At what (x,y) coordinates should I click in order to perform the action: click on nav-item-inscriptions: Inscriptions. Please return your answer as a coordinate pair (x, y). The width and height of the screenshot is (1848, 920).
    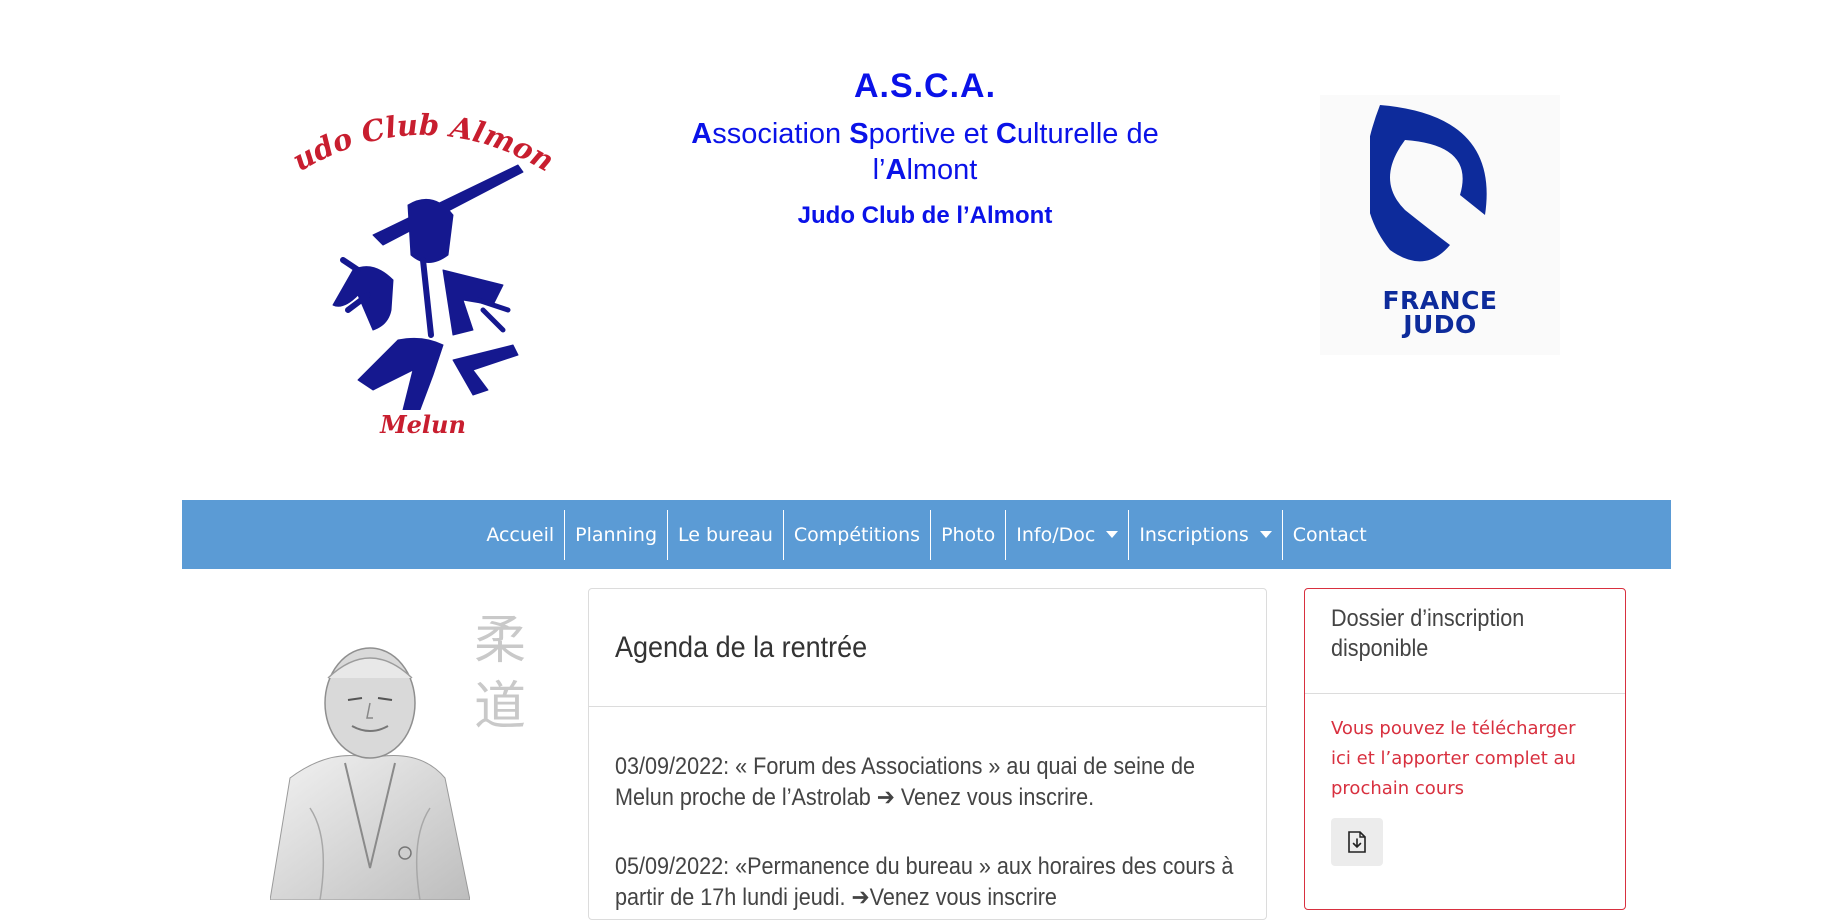
    Looking at the image, I should click on (1204, 534).